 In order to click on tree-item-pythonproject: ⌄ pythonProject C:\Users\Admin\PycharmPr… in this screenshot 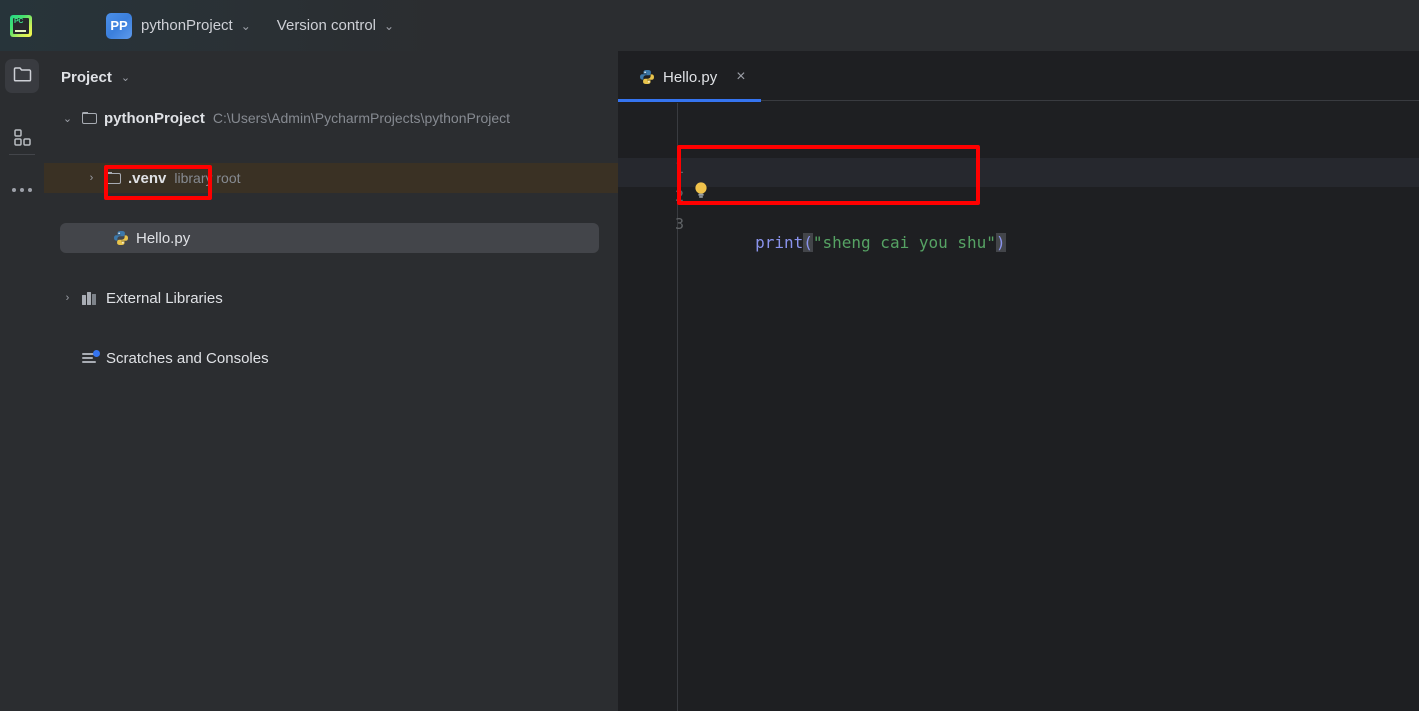, I will do `click(331, 118)`.